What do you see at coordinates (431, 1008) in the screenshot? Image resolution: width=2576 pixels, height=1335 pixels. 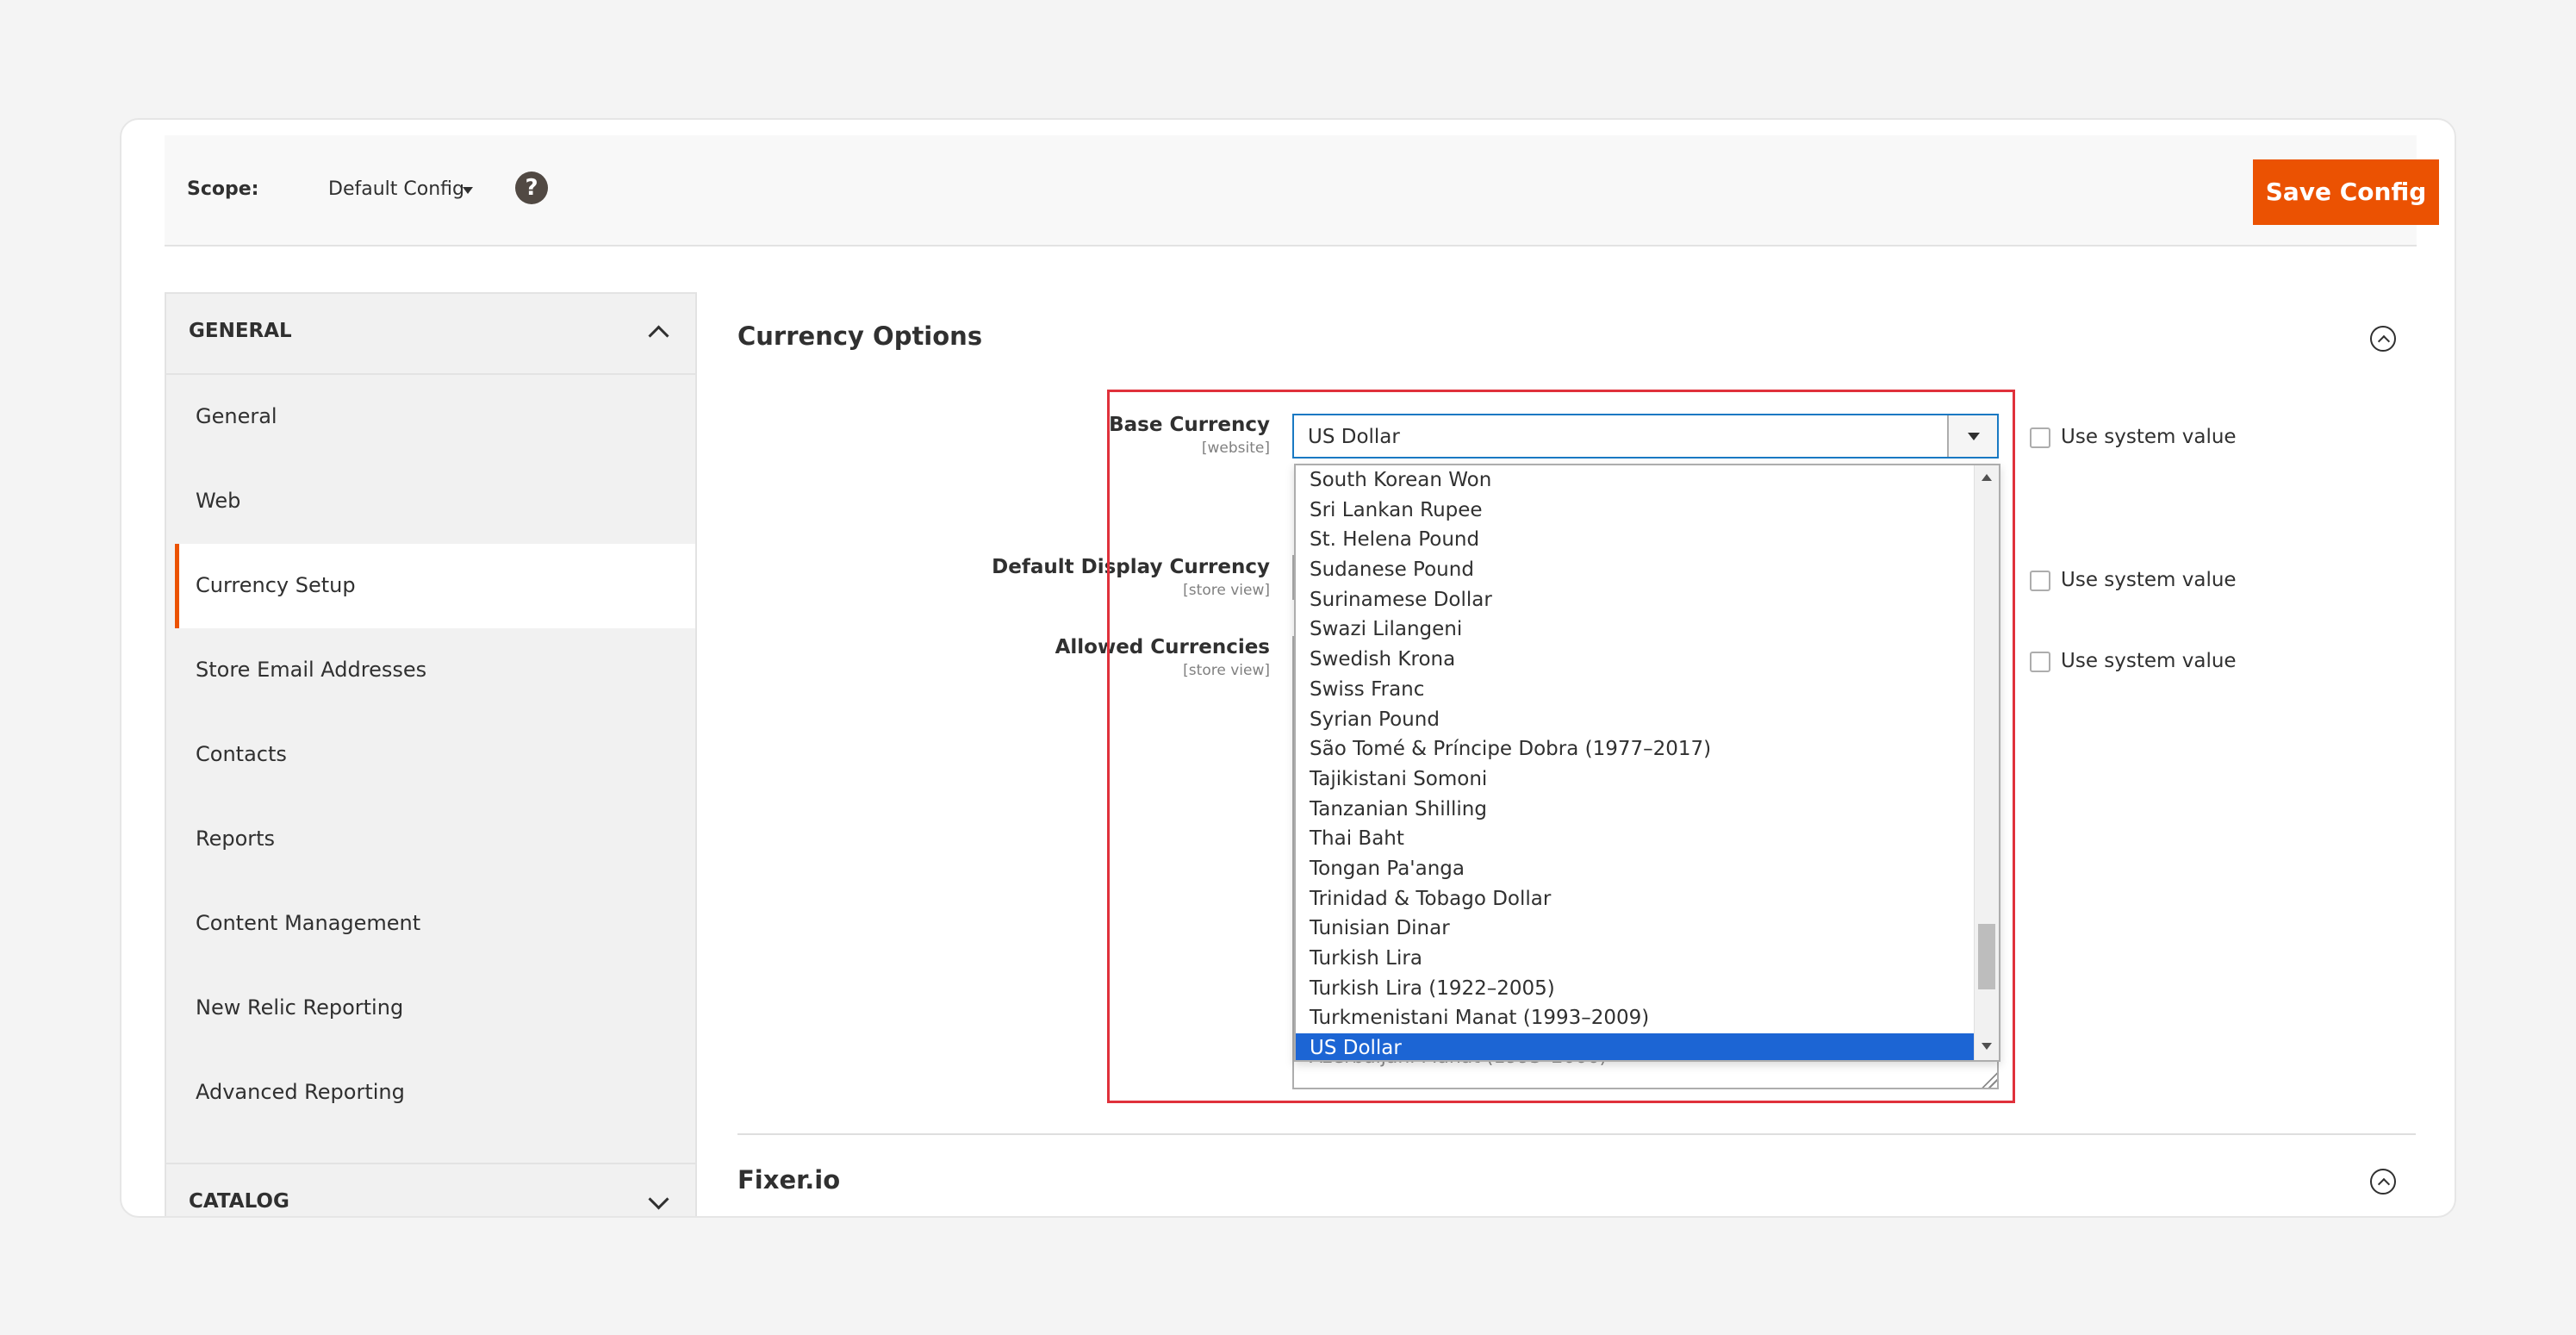 I see `sidebar-item-new-relic-reporting: New Relic Reporting` at bounding box center [431, 1008].